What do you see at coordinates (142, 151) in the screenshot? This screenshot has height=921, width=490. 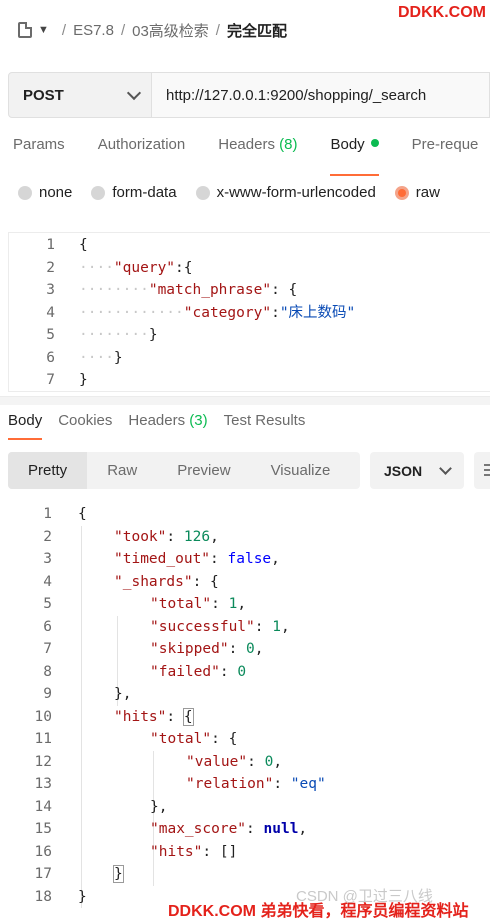 I see `tab-authorization: Authorization` at bounding box center [142, 151].